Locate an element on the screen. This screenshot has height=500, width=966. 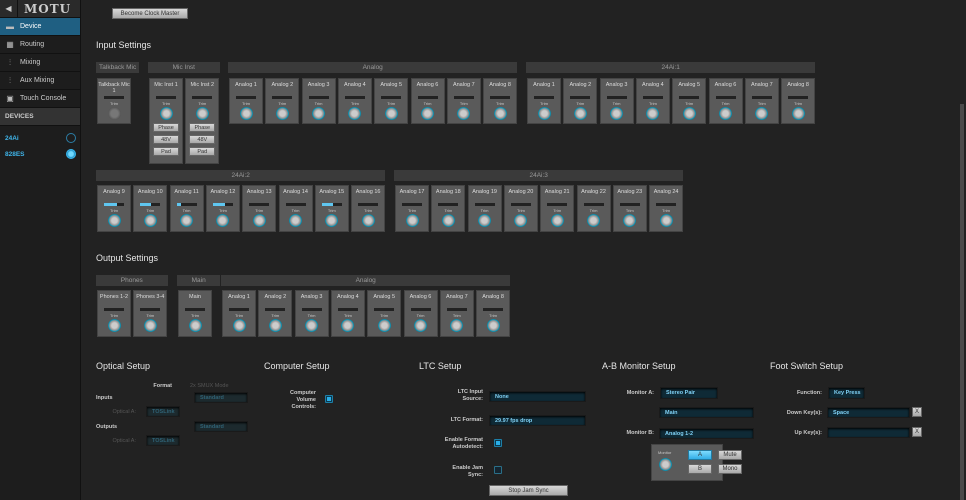
autodetect-checkbox is located at coordinates (498, 443).